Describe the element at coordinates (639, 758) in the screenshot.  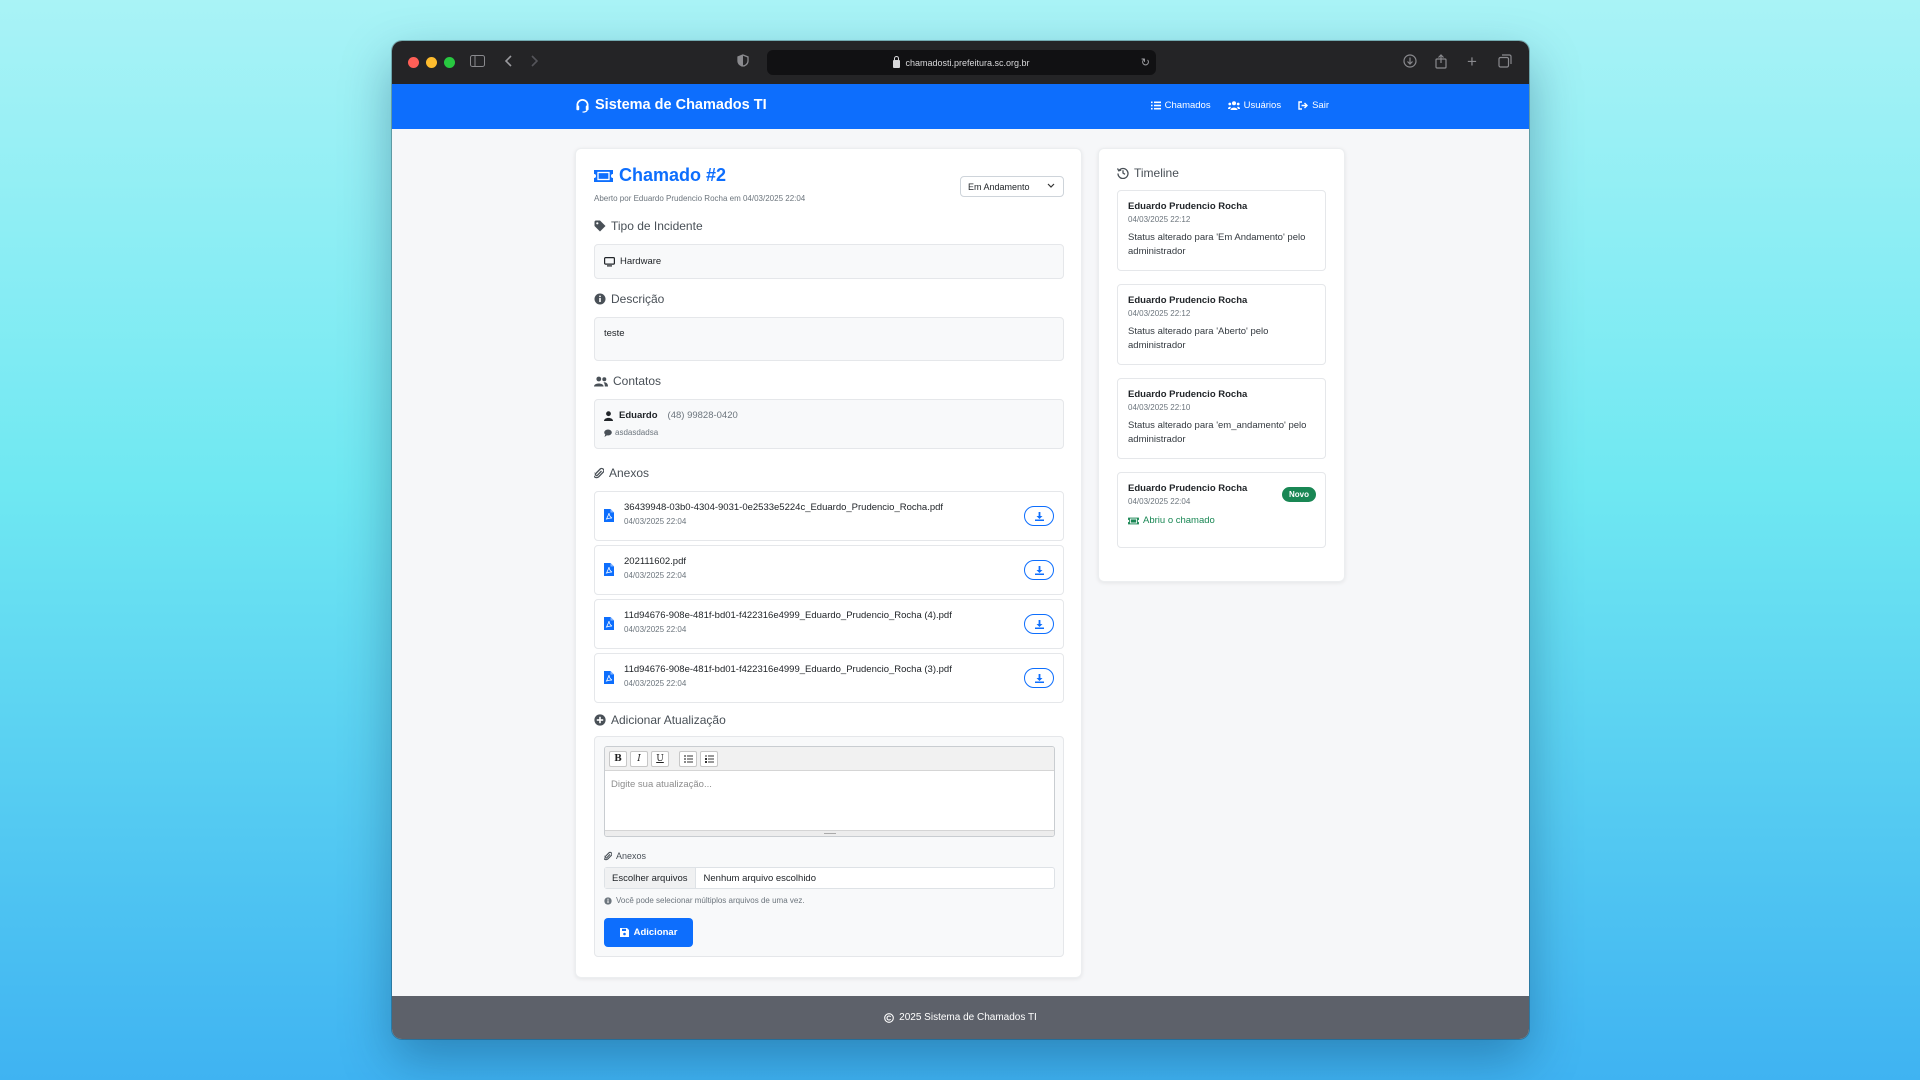
I see `italic-button: I` at that location.